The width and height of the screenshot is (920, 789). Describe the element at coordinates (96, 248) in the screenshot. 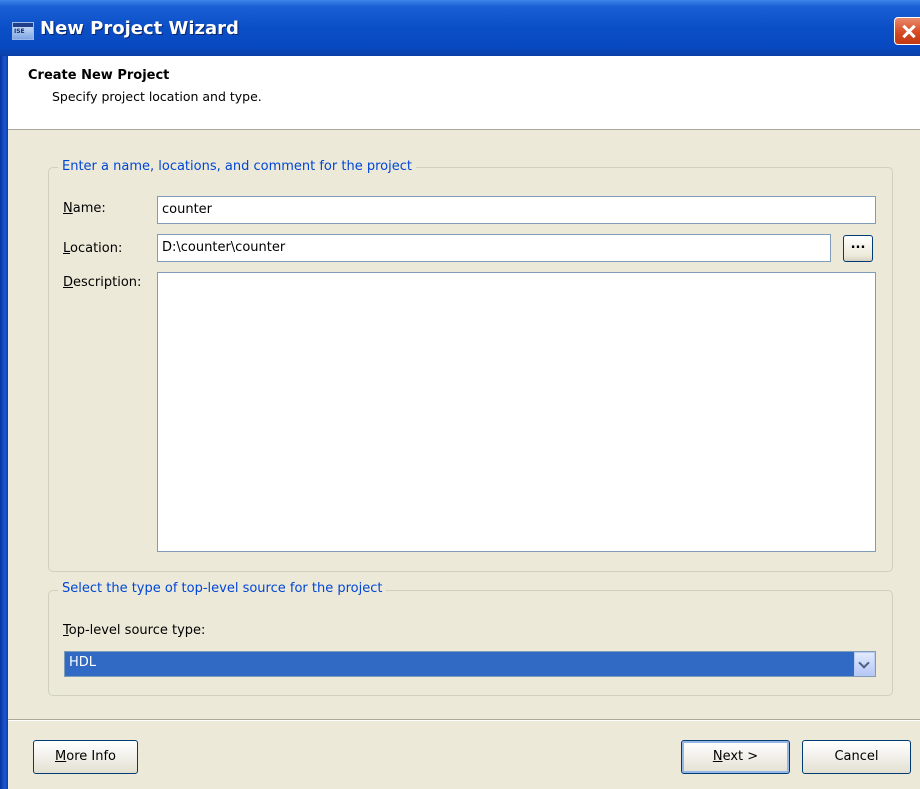

I see `location-label-text: ocation:` at that location.